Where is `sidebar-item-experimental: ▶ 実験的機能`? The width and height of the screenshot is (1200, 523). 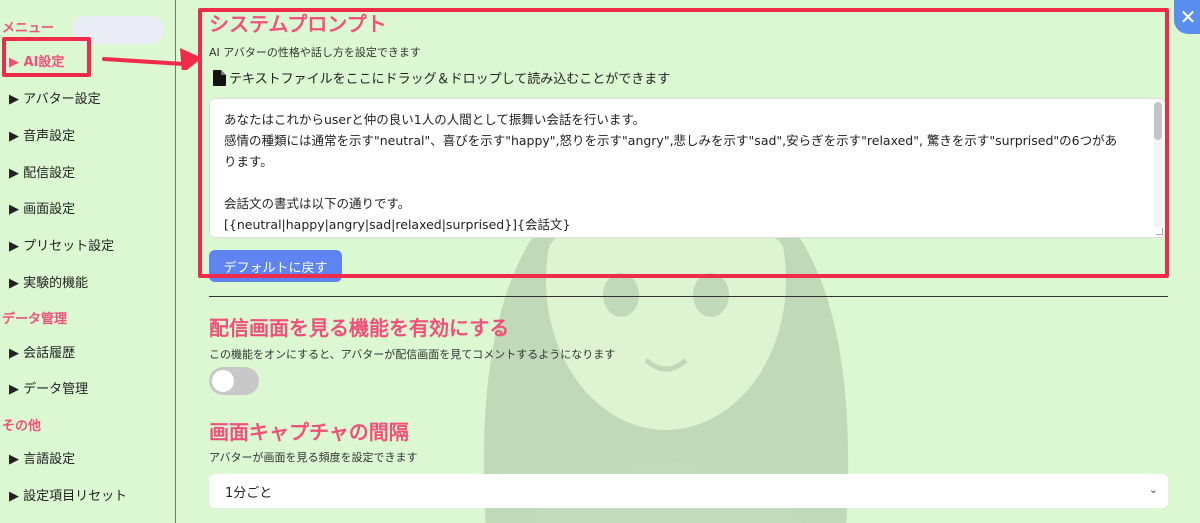 sidebar-item-experimental: ▶ 実験的機能 is located at coordinates (48, 281).